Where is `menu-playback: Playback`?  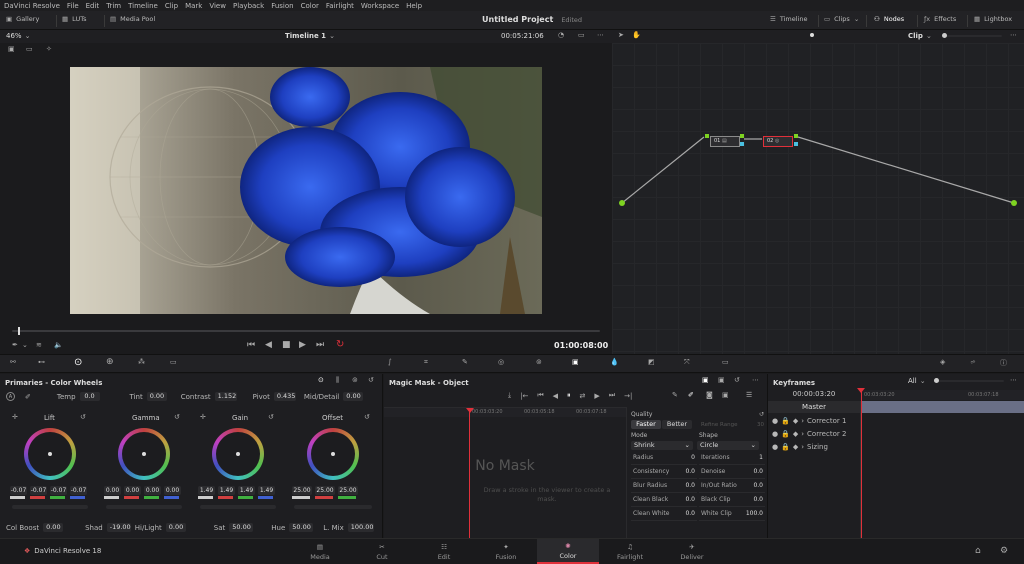
menu-playback: Playback is located at coordinates (248, 6).